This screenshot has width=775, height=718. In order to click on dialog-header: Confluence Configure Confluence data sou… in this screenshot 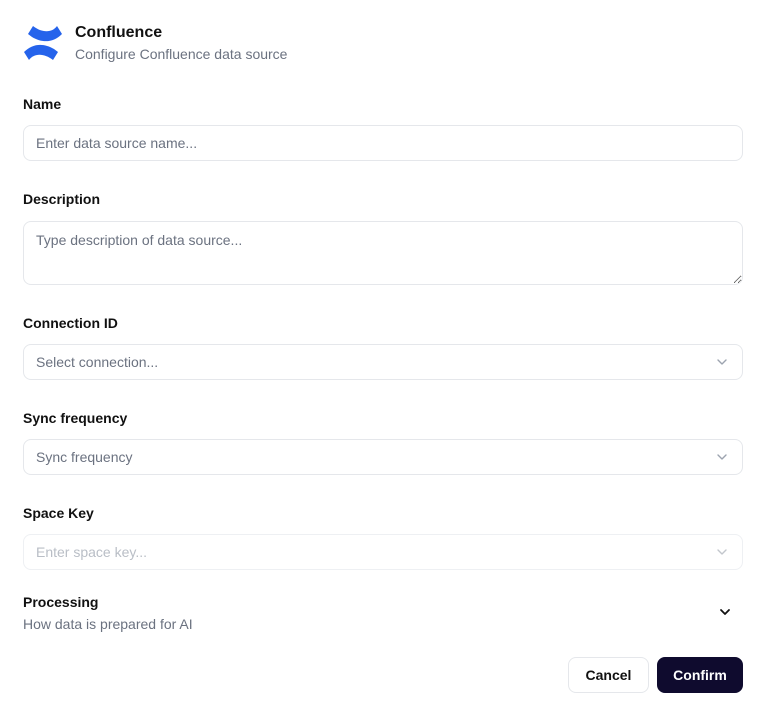, I will do `click(155, 43)`.